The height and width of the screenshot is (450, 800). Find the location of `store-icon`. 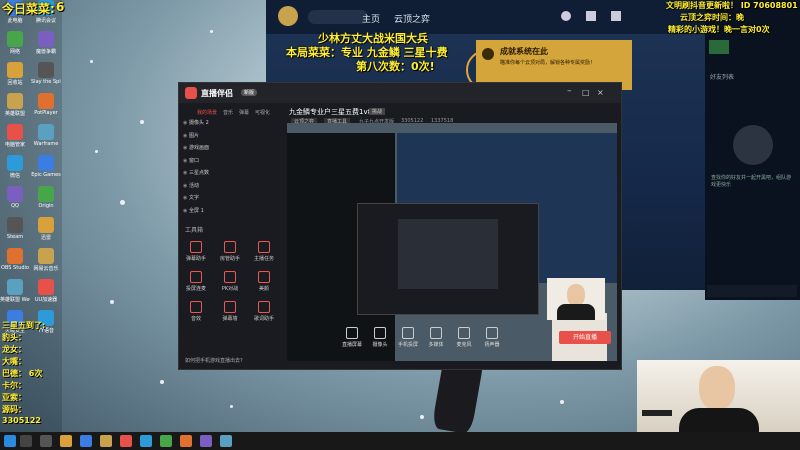

store-icon is located at coordinates (591, 16).